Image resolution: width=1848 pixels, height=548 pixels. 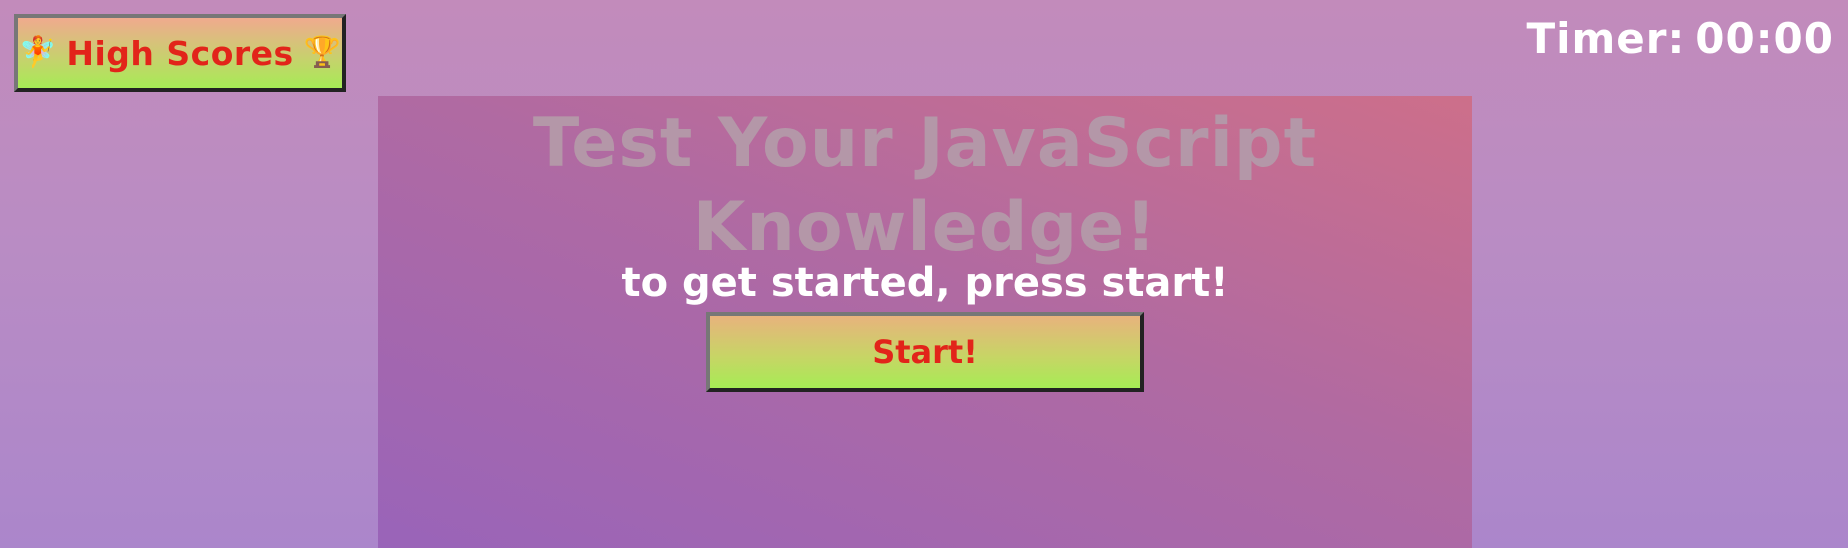 What do you see at coordinates (1606, 38) in the screenshot?
I see `timer-label: Timer:` at bounding box center [1606, 38].